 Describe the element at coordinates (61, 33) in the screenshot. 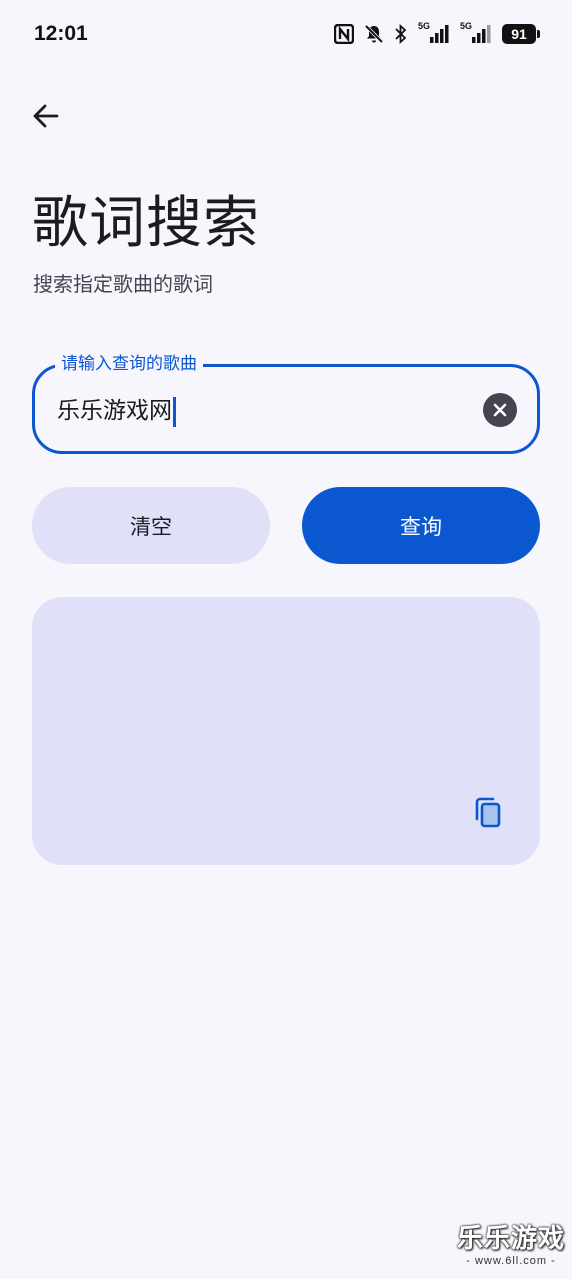

I see `status-time: 12:01` at that location.